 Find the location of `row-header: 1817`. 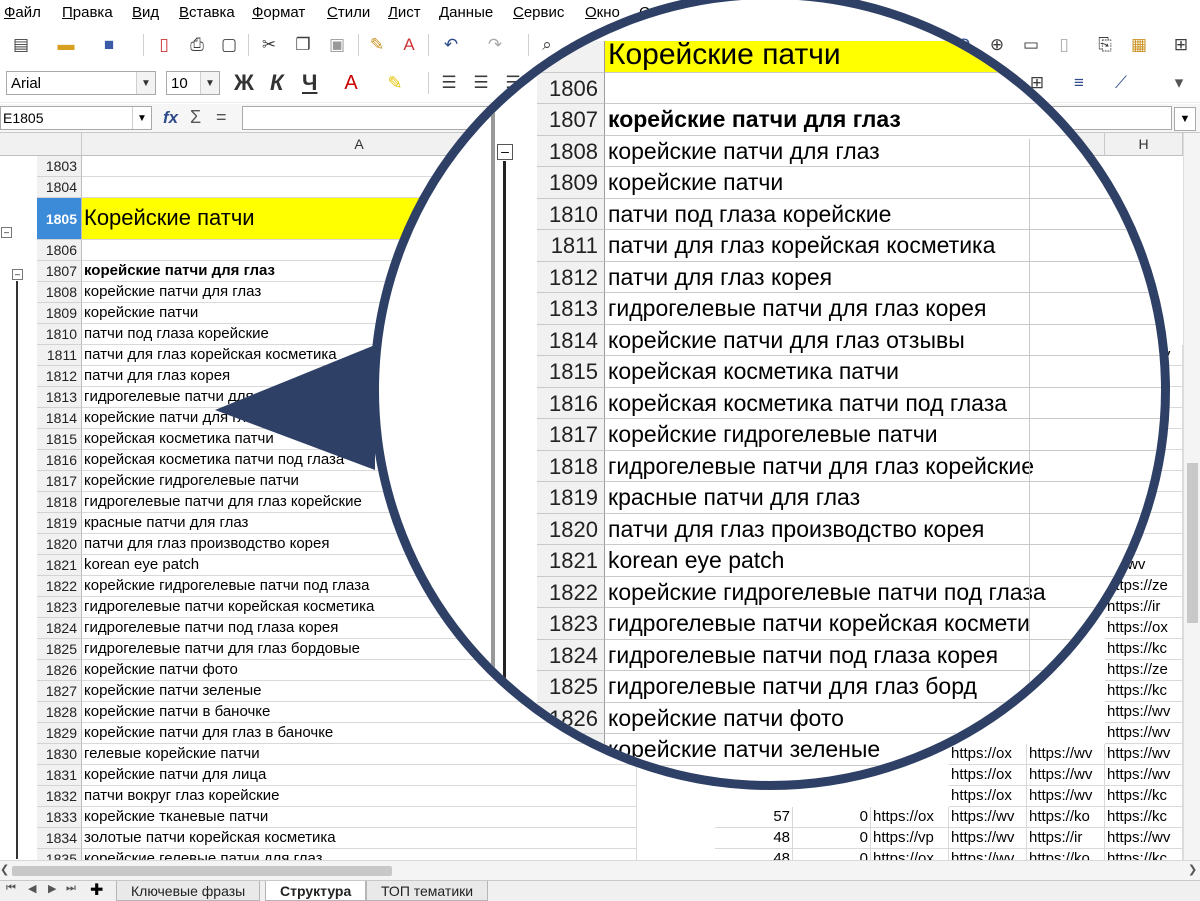

row-header: 1817 is located at coordinates (59, 481).